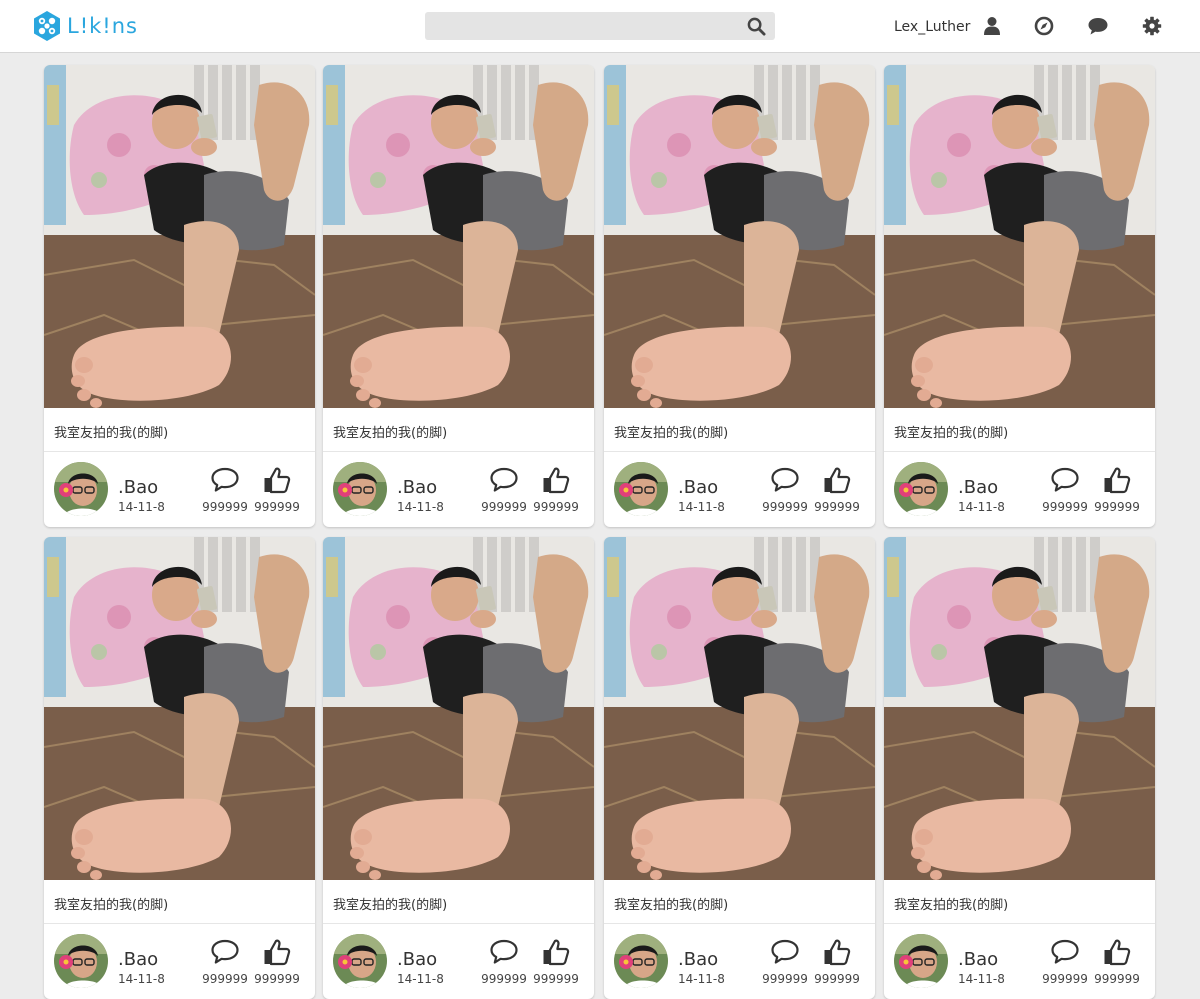 The height and width of the screenshot is (999, 1200). What do you see at coordinates (1152, 26) in the screenshot?
I see `gear-icon` at bounding box center [1152, 26].